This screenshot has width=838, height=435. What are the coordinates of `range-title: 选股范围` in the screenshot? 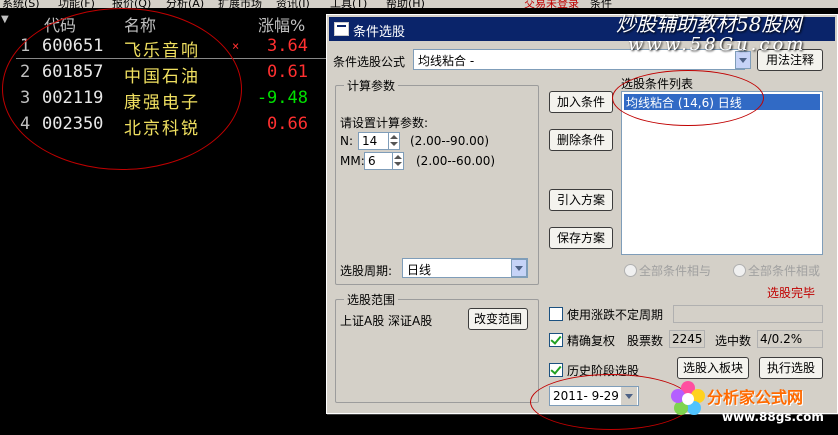 It's located at (371, 299).